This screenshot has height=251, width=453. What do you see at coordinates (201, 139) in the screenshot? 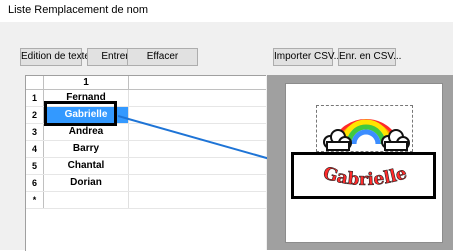
I see `arrow-icon` at bounding box center [201, 139].